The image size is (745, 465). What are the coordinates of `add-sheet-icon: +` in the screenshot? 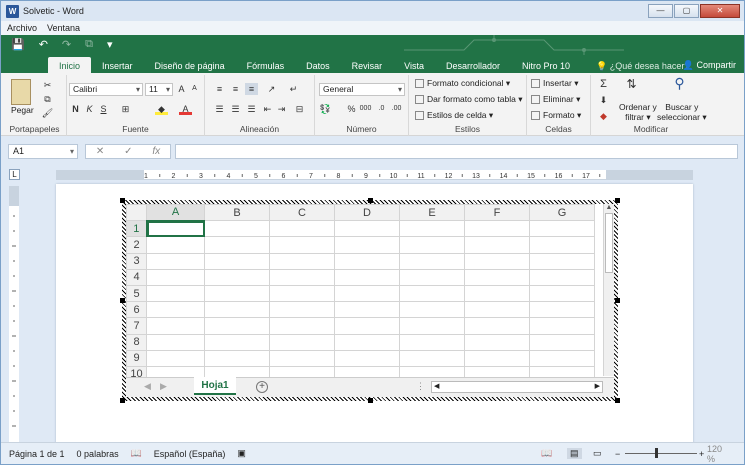 It's located at (262, 387).